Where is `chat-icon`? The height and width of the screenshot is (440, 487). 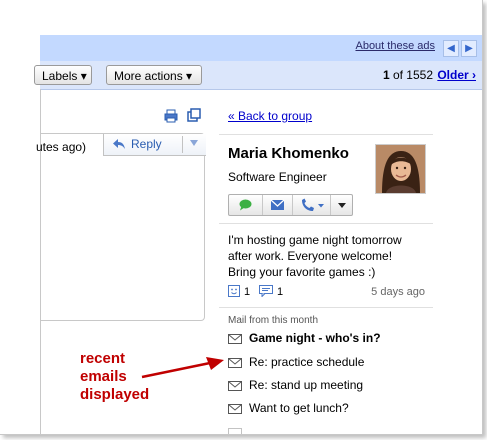
chat-icon is located at coordinates (245, 205).